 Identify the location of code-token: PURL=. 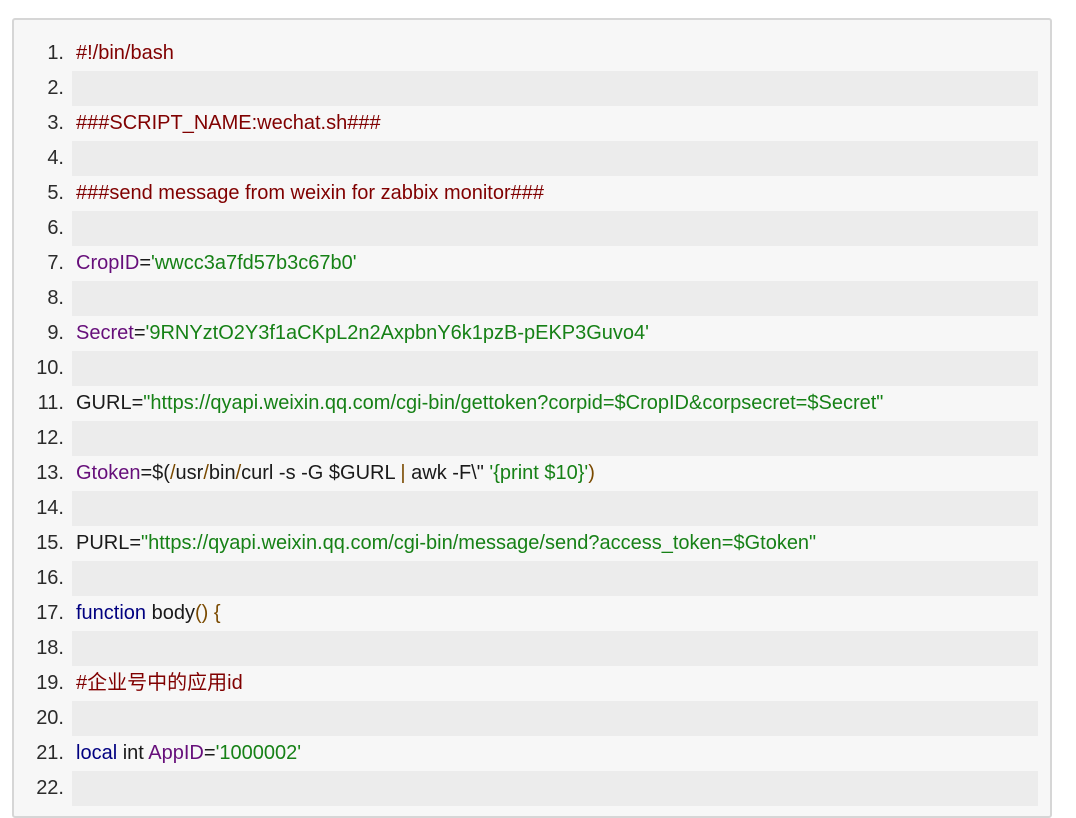
(109, 543).